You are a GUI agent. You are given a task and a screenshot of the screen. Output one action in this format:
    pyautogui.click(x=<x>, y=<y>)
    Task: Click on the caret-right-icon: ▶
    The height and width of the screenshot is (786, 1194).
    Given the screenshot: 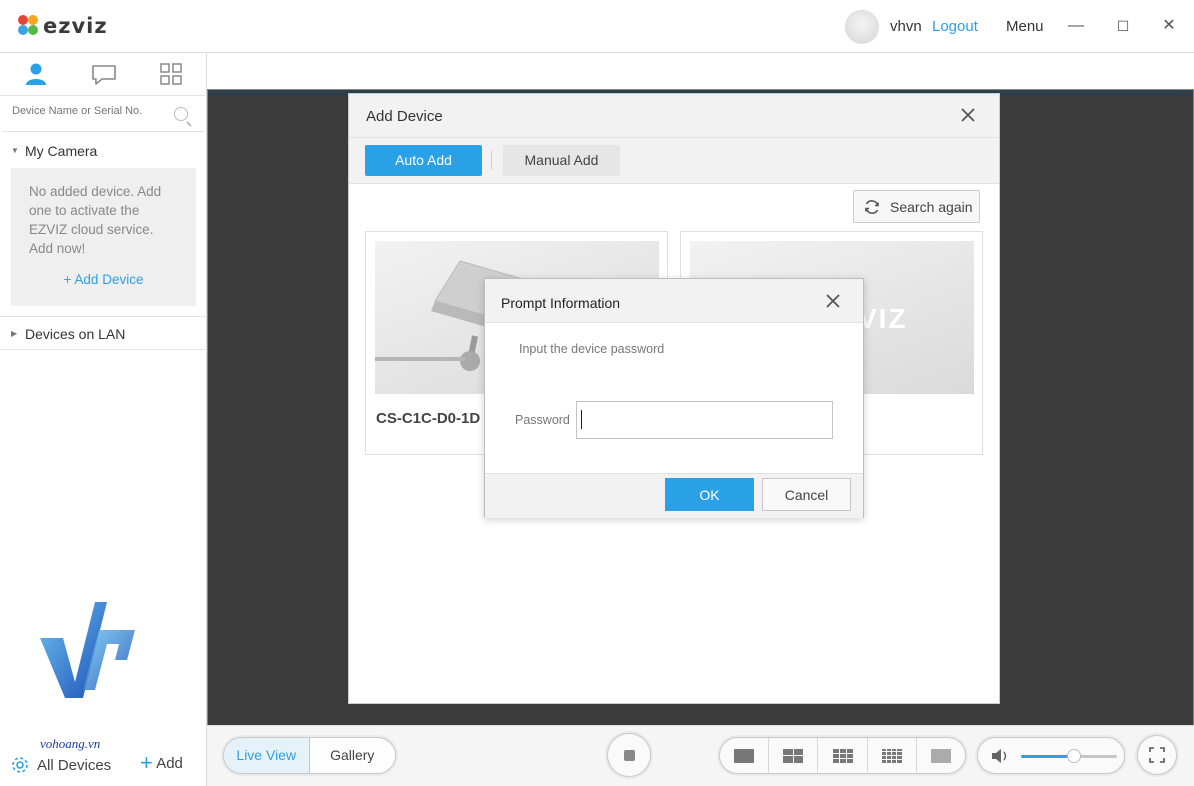 What is the action you would take?
    pyautogui.click(x=14, y=333)
    